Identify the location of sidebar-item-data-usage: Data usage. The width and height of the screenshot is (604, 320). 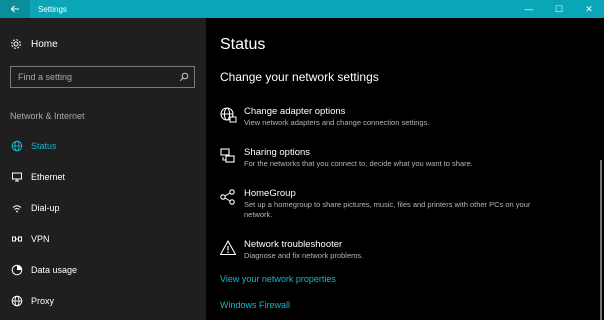
(103, 269).